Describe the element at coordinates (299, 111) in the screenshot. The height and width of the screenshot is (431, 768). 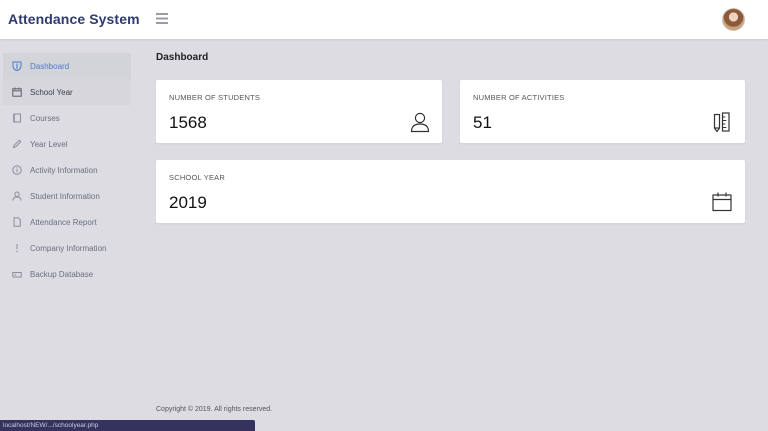
I see `students-card: NUMBER OF STUDENTS 1568` at that location.